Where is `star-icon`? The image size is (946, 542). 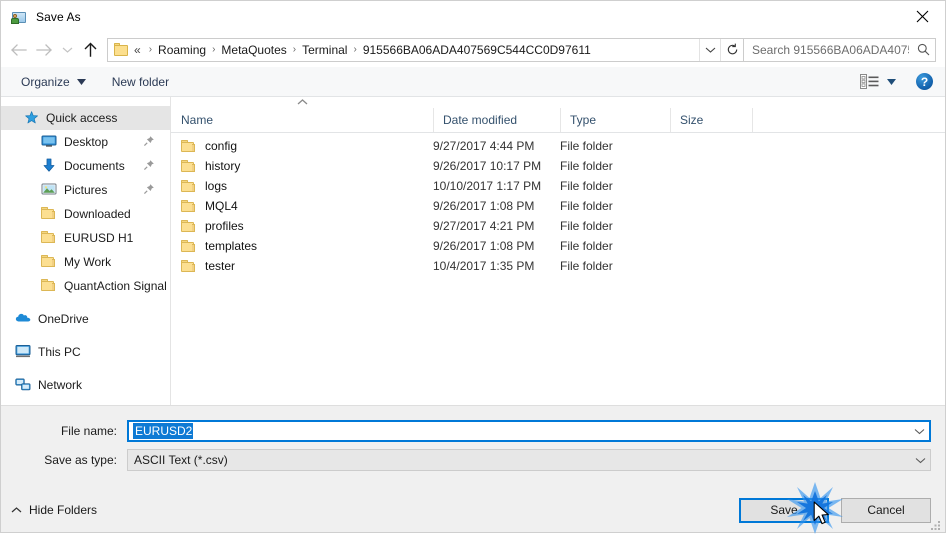 star-icon is located at coordinates (31, 118).